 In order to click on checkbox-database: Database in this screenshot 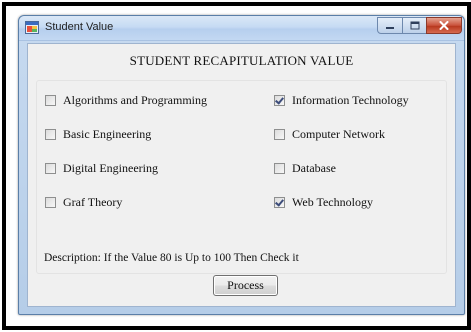, I will do `click(305, 168)`.